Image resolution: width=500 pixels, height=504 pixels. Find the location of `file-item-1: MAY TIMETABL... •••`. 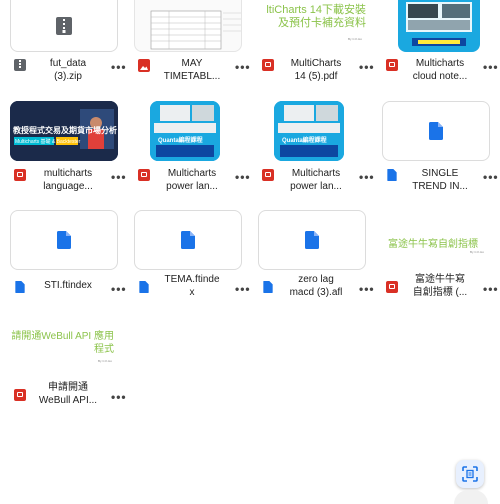

file-item-1: MAY TIMETABL... ••• is located at coordinates (194, 79).